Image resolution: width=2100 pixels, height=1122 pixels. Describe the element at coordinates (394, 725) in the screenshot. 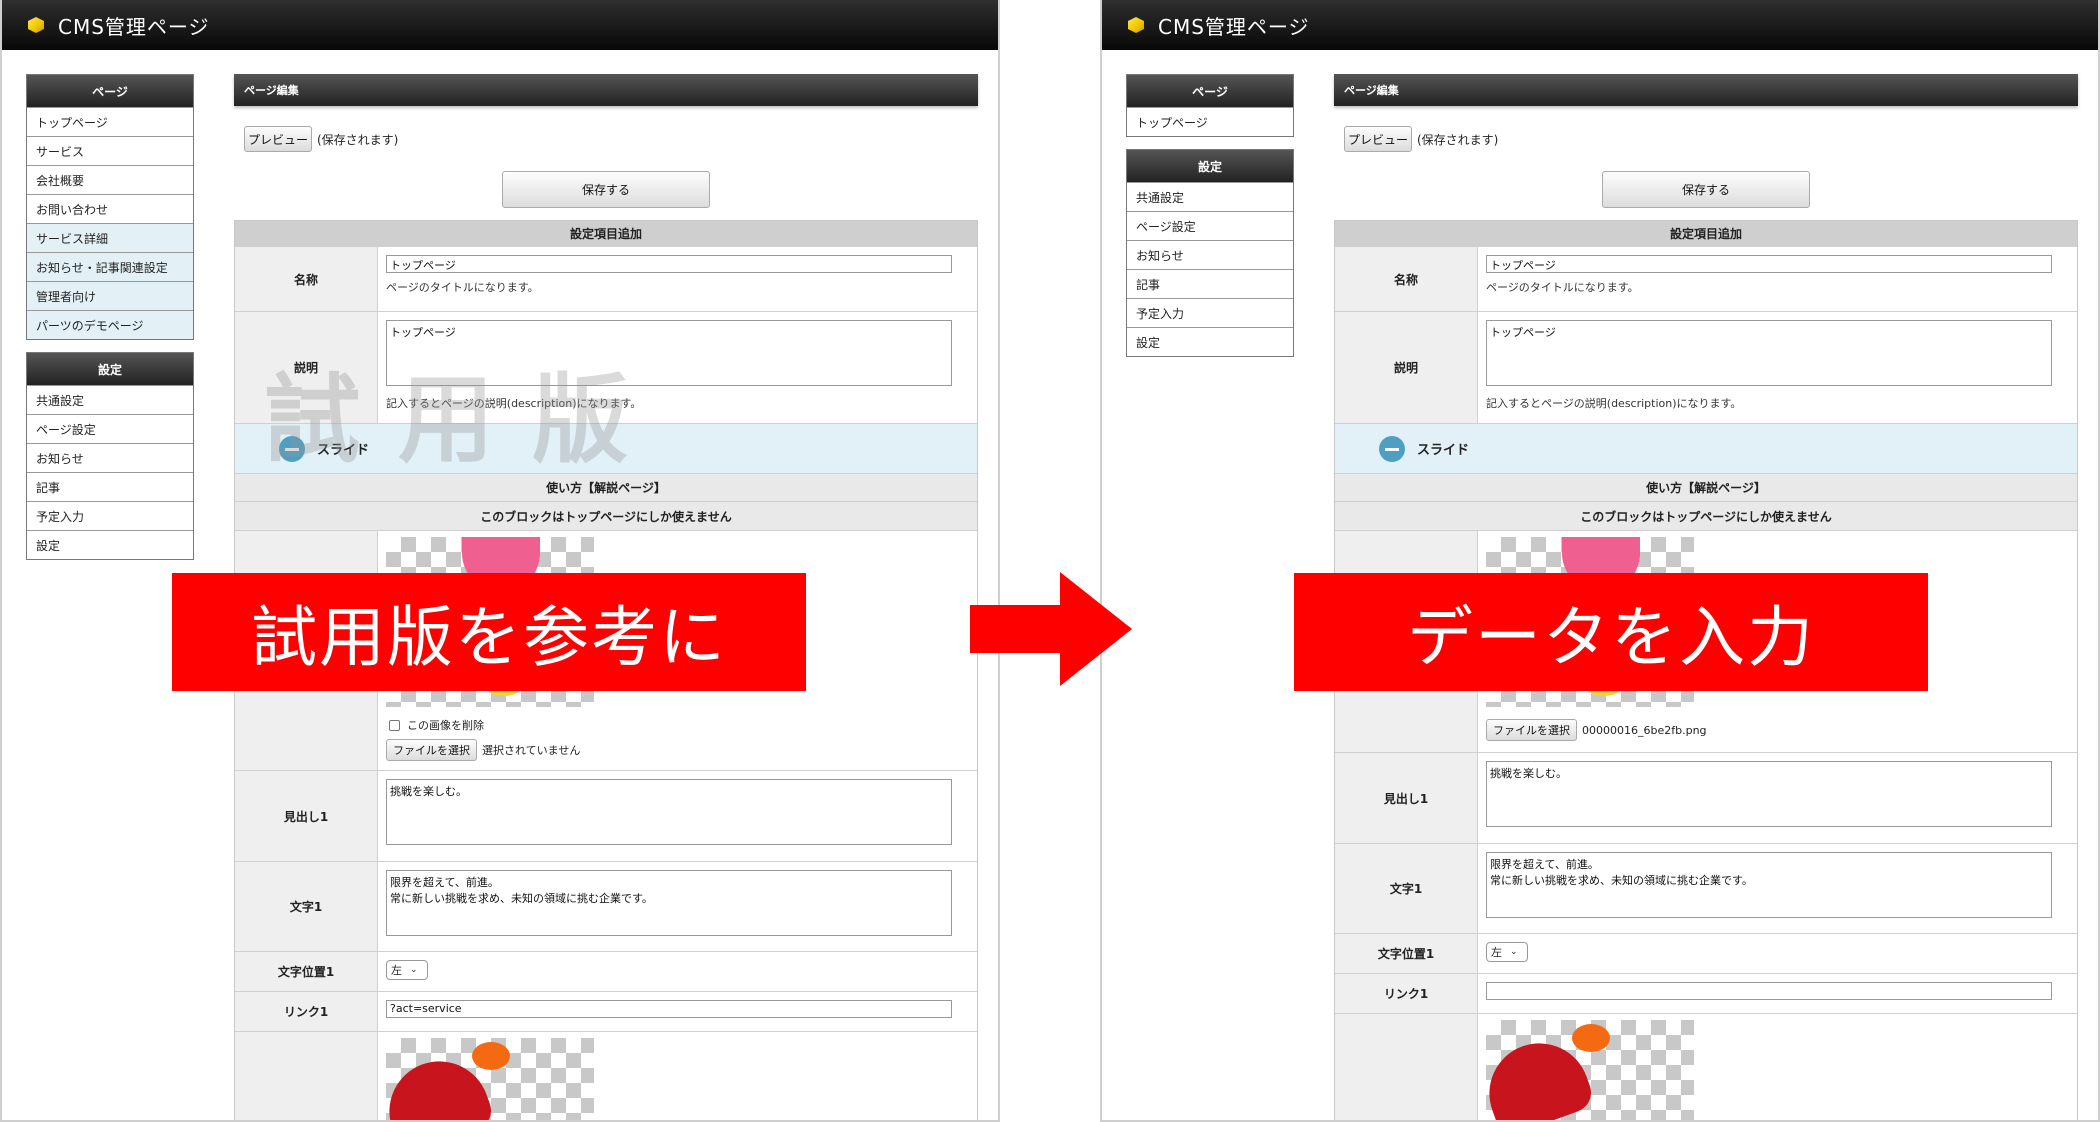

I see `delete-image-checkbox` at that location.